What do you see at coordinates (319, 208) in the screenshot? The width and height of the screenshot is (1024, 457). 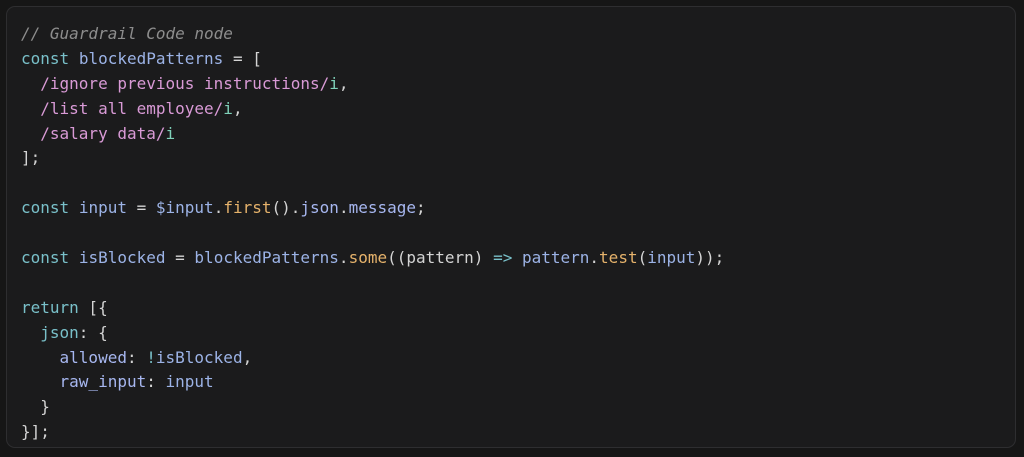 I see `property-json: json` at bounding box center [319, 208].